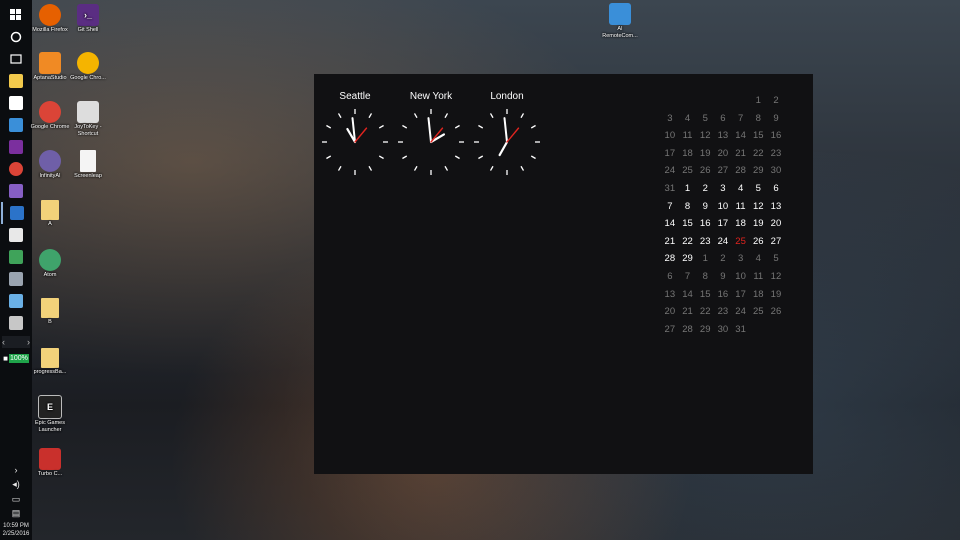 This screenshot has width=960, height=540. What do you see at coordinates (50, 78) in the screenshot?
I see `desktop-icon-label: AptanaStudio` at bounding box center [50, 78].